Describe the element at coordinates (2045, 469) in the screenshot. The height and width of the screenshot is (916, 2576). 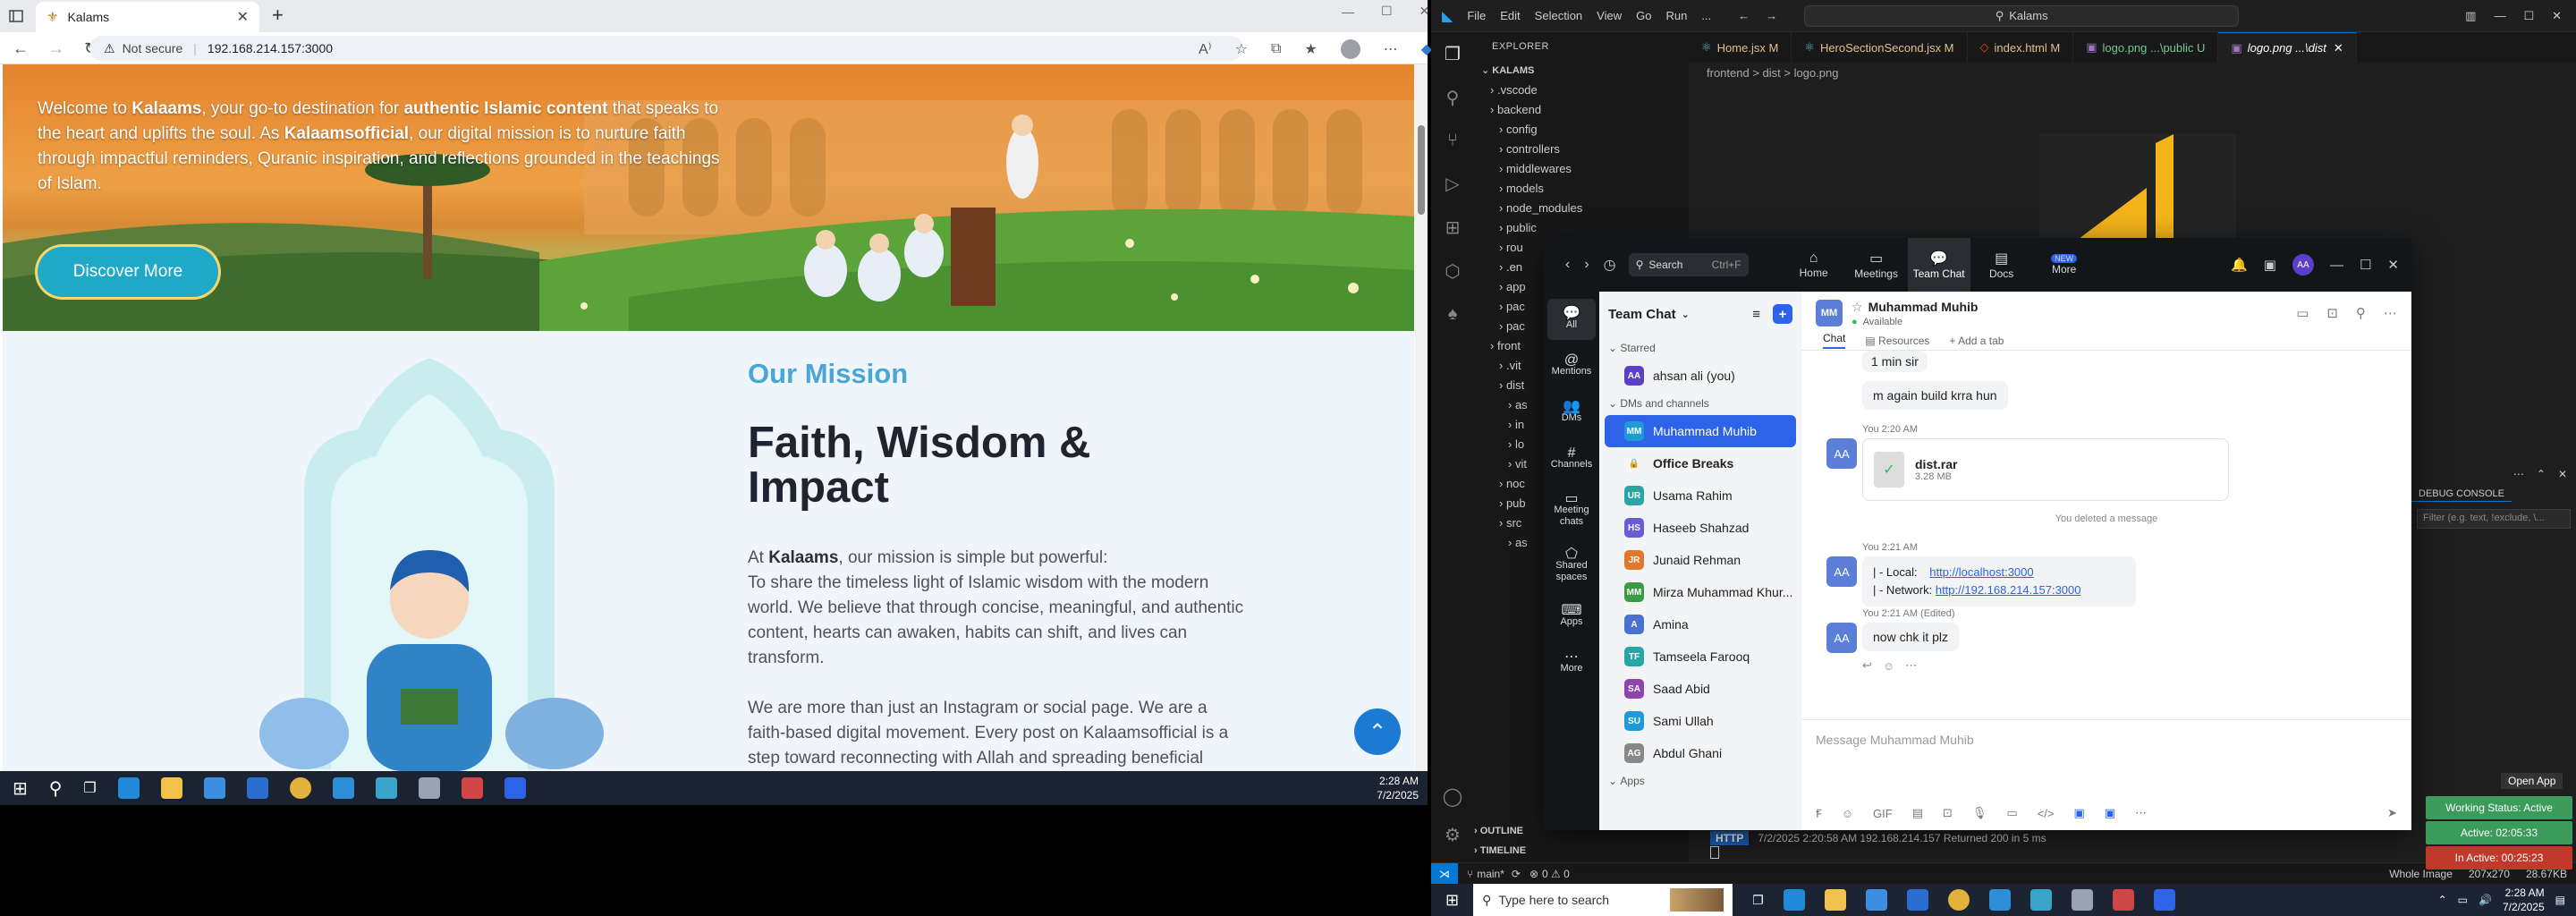
I see `file-attachment: ✓ dist.rar 3.28 MB` at that location.